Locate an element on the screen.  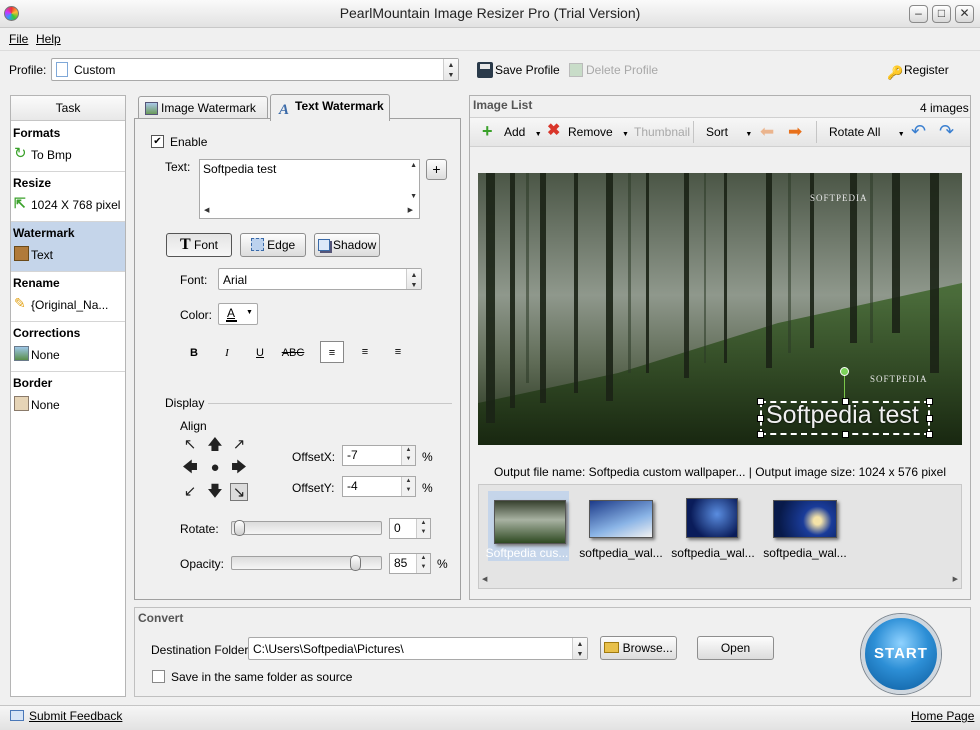
text-input: Softpedia test ▲ ▼ ◀ ▶ is located at coordinates (309, 189).